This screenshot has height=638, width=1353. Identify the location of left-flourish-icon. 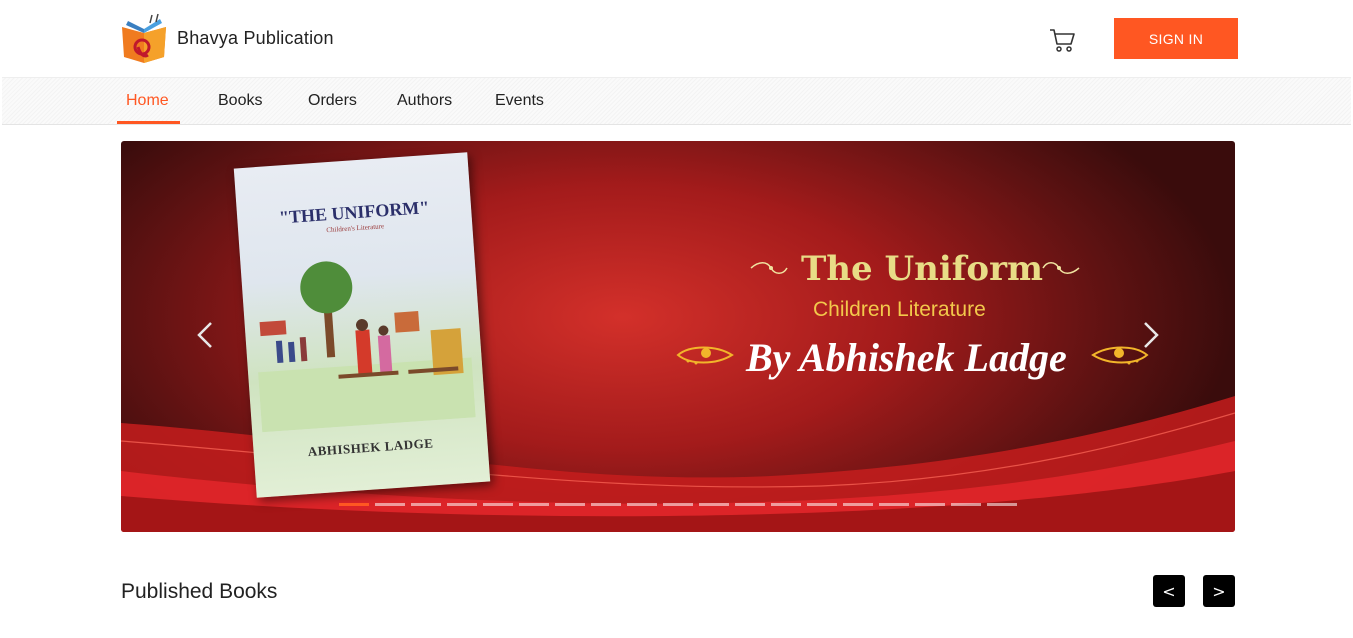
(769, 268).